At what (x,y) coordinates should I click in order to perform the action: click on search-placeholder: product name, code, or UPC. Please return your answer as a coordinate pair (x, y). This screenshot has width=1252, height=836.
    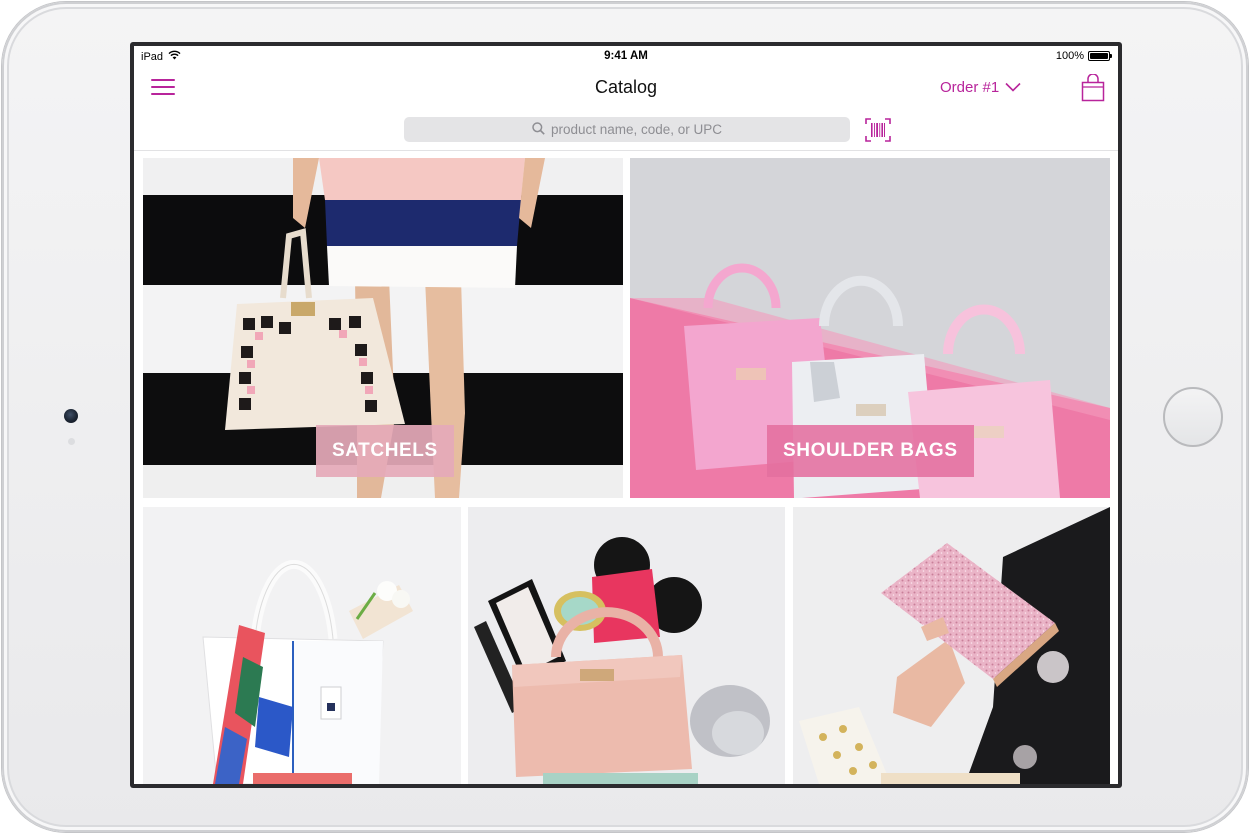
    Looking at the image, I should click on (636, 129).